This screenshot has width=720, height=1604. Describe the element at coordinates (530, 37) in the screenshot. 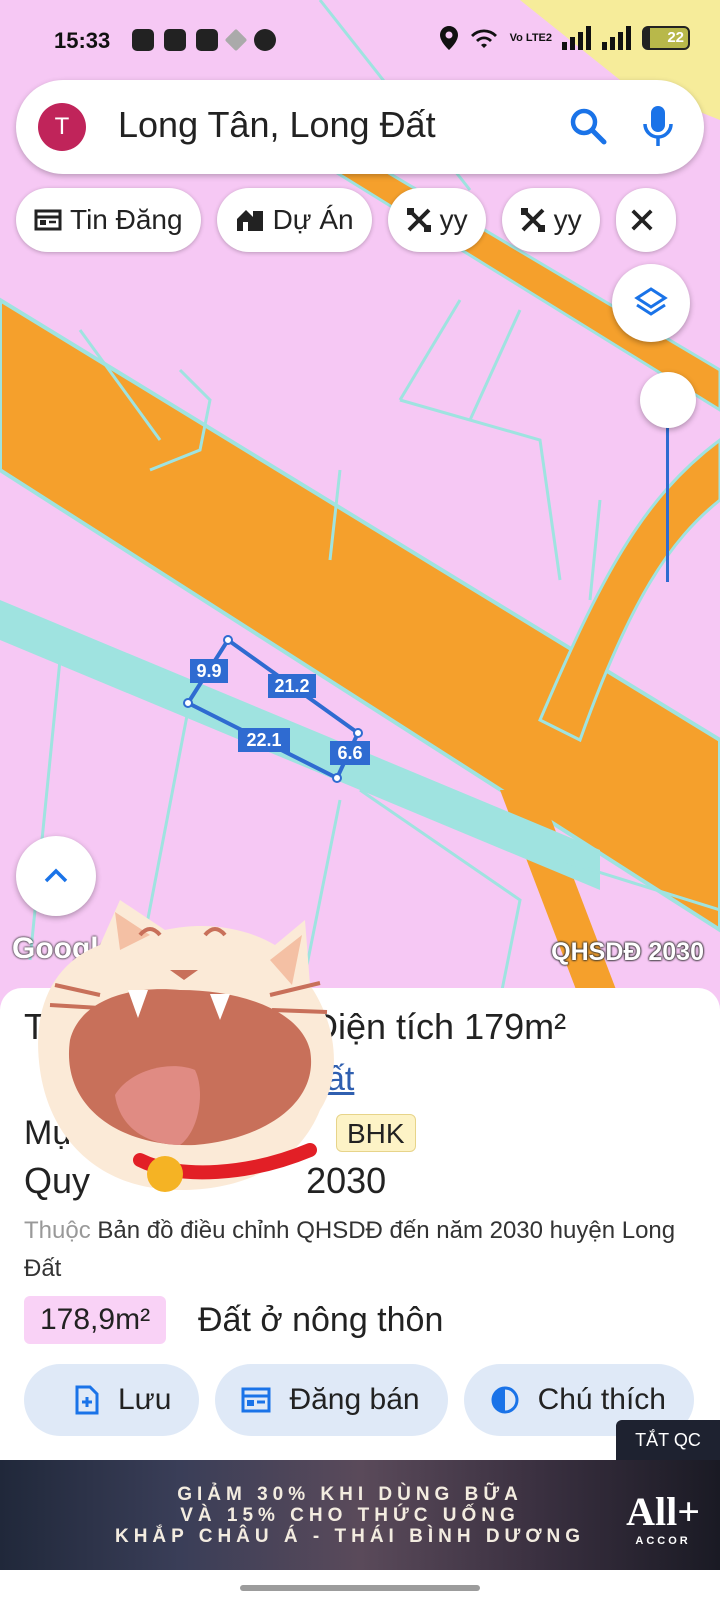

I see `network-type: Vo LTE2` at that location.